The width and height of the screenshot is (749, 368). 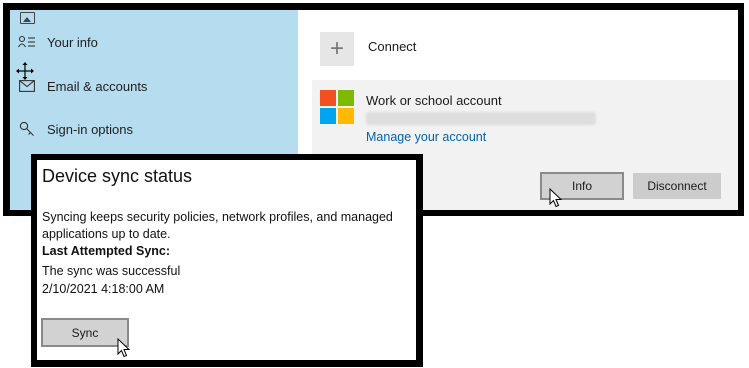 I want to click on disconnect-button-label: Disconnect, so click(x=677, y=186).